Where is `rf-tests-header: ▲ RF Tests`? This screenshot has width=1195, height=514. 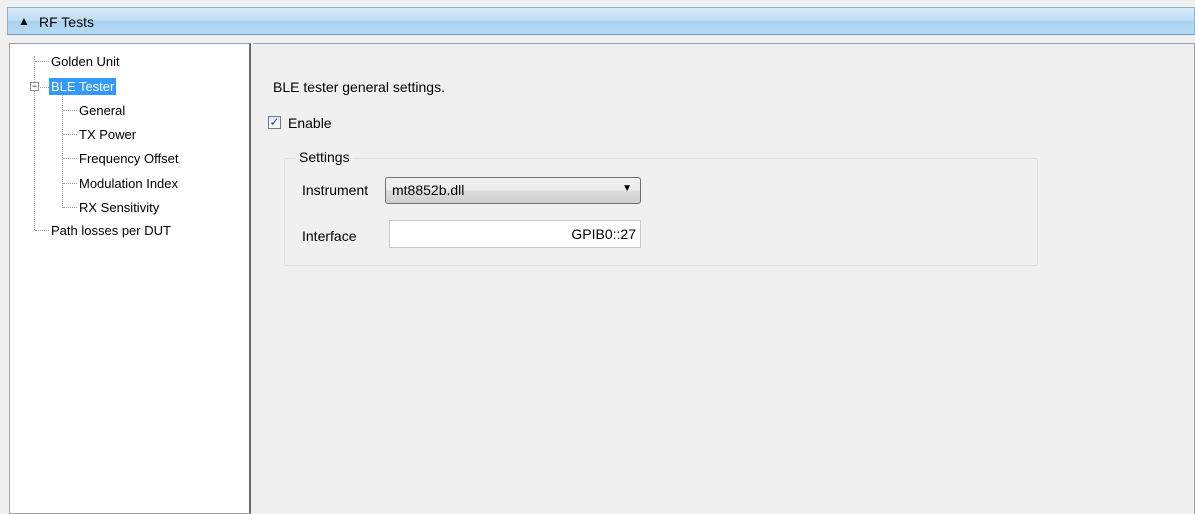 rf-tests-header: ▲ RF Tests is located at coordinates (601, 21).